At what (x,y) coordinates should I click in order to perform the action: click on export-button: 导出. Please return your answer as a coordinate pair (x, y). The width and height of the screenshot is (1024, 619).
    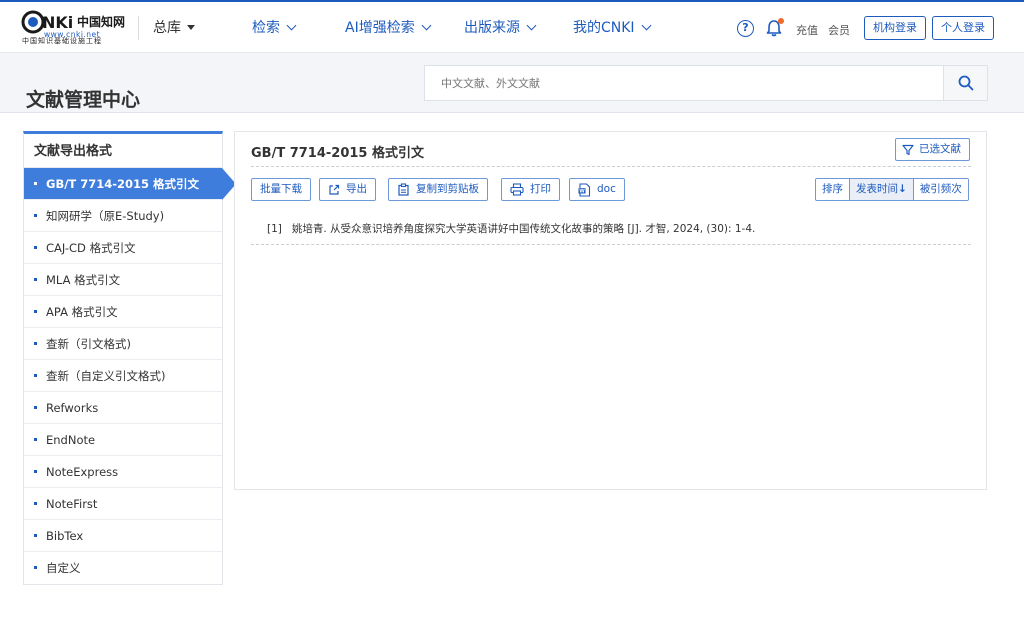
    Looking at the image, I should click on (347, 189).